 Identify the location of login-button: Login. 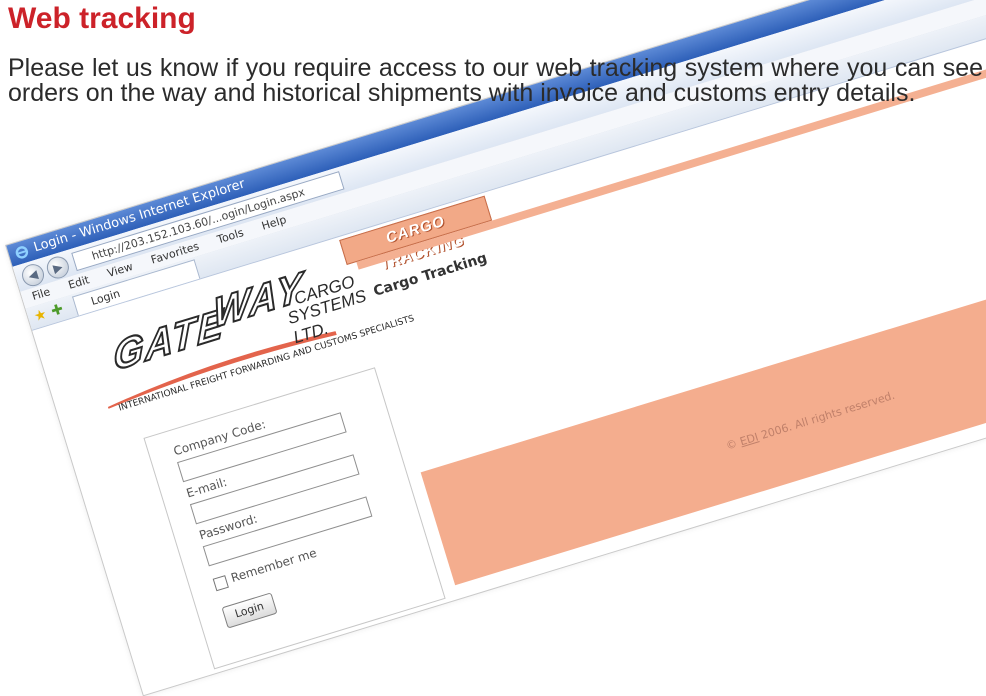
(249, 610).